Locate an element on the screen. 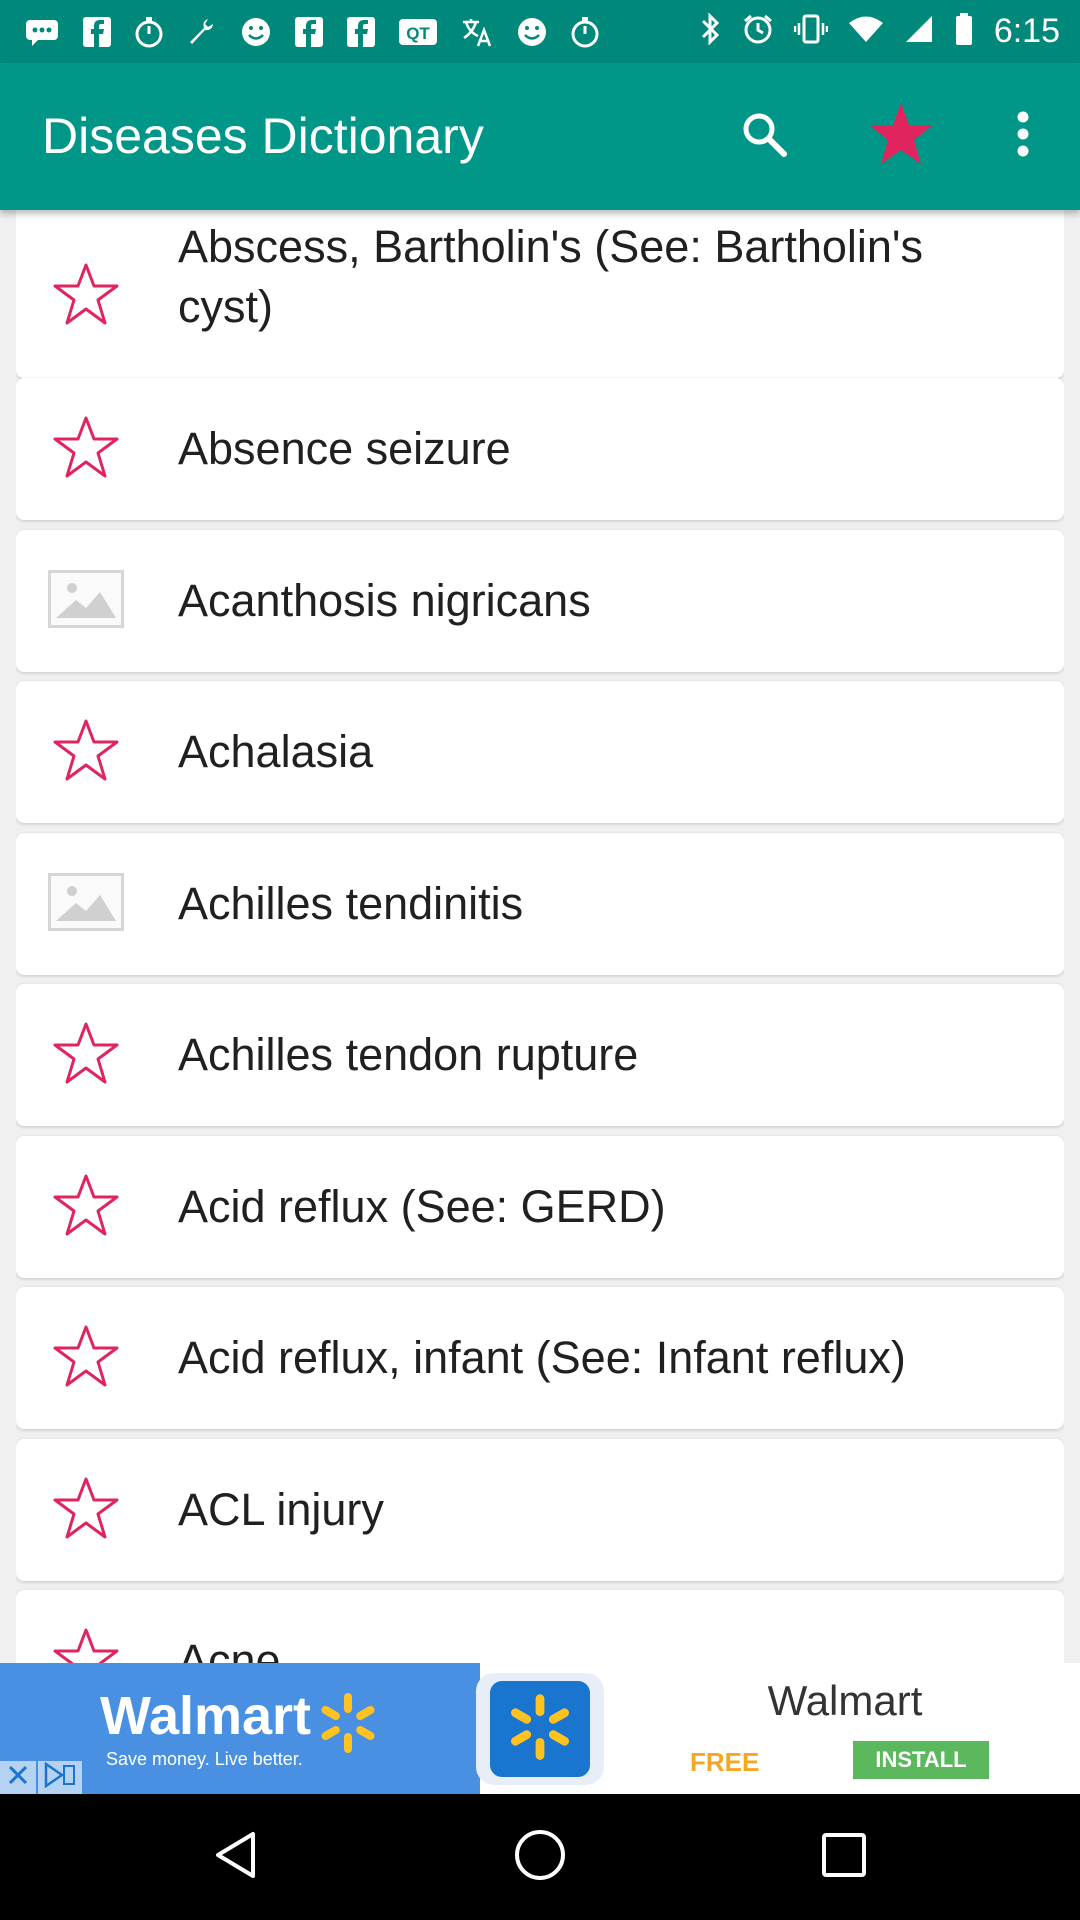 The image size is (1080, 1920). search-button is located at coordinates (764, 136).